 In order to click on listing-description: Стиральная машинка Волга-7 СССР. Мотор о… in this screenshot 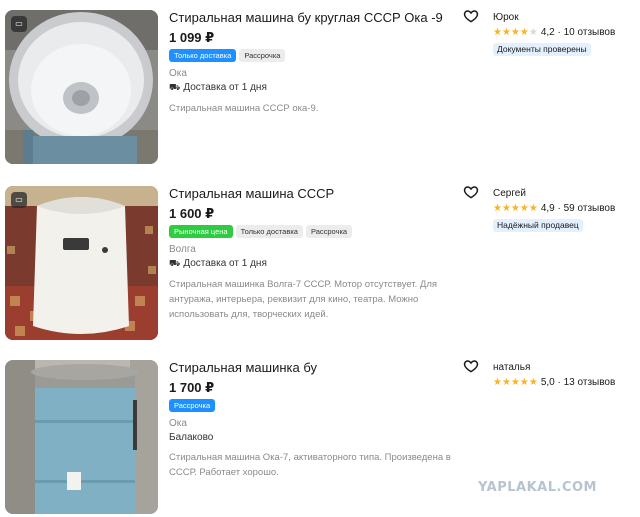, I will do `click(303, 299)`.